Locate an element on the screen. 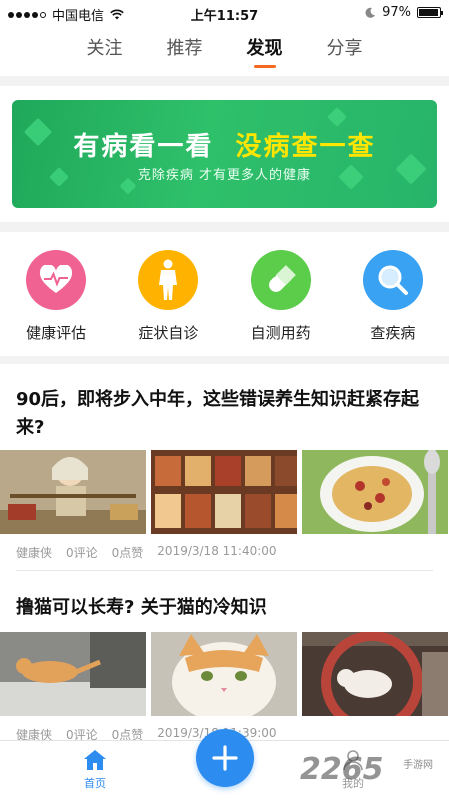  top-tabs: 关注 推荐 发现 分享 is located at coordinates (224, 51).